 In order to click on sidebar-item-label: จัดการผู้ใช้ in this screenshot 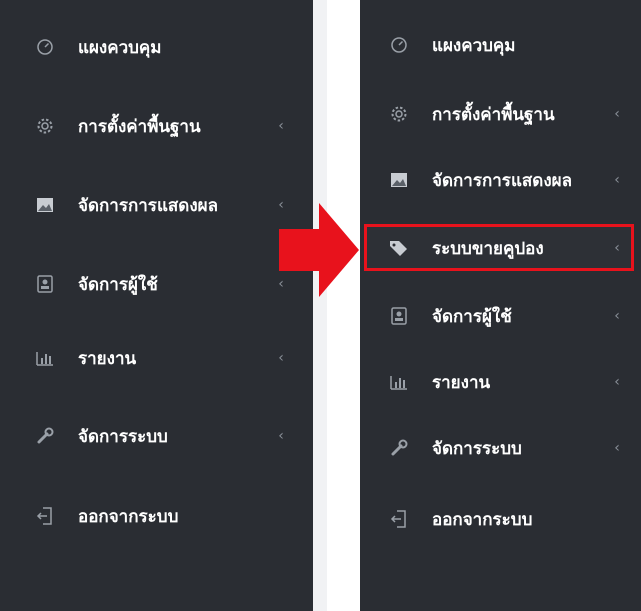, I will do `click(118, 284)`.